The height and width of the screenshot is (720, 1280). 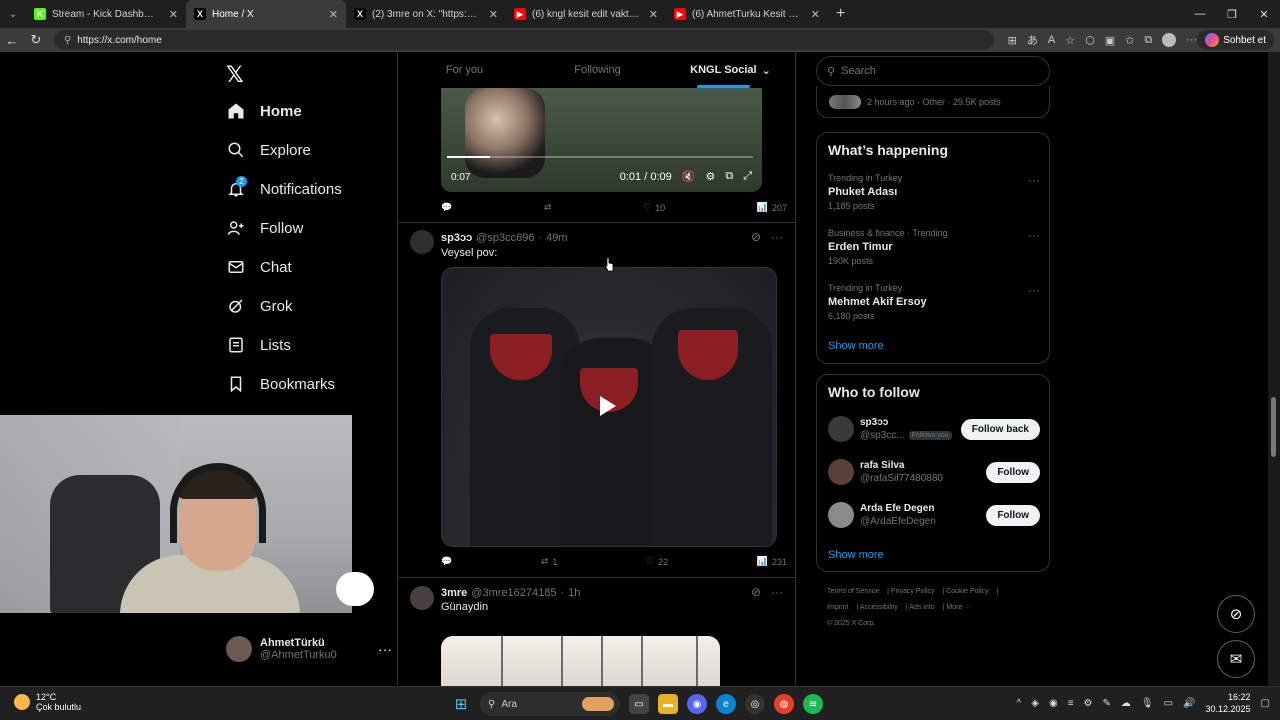 I want to click on favorites-icon: ✩, so click(x=1129, y=40).